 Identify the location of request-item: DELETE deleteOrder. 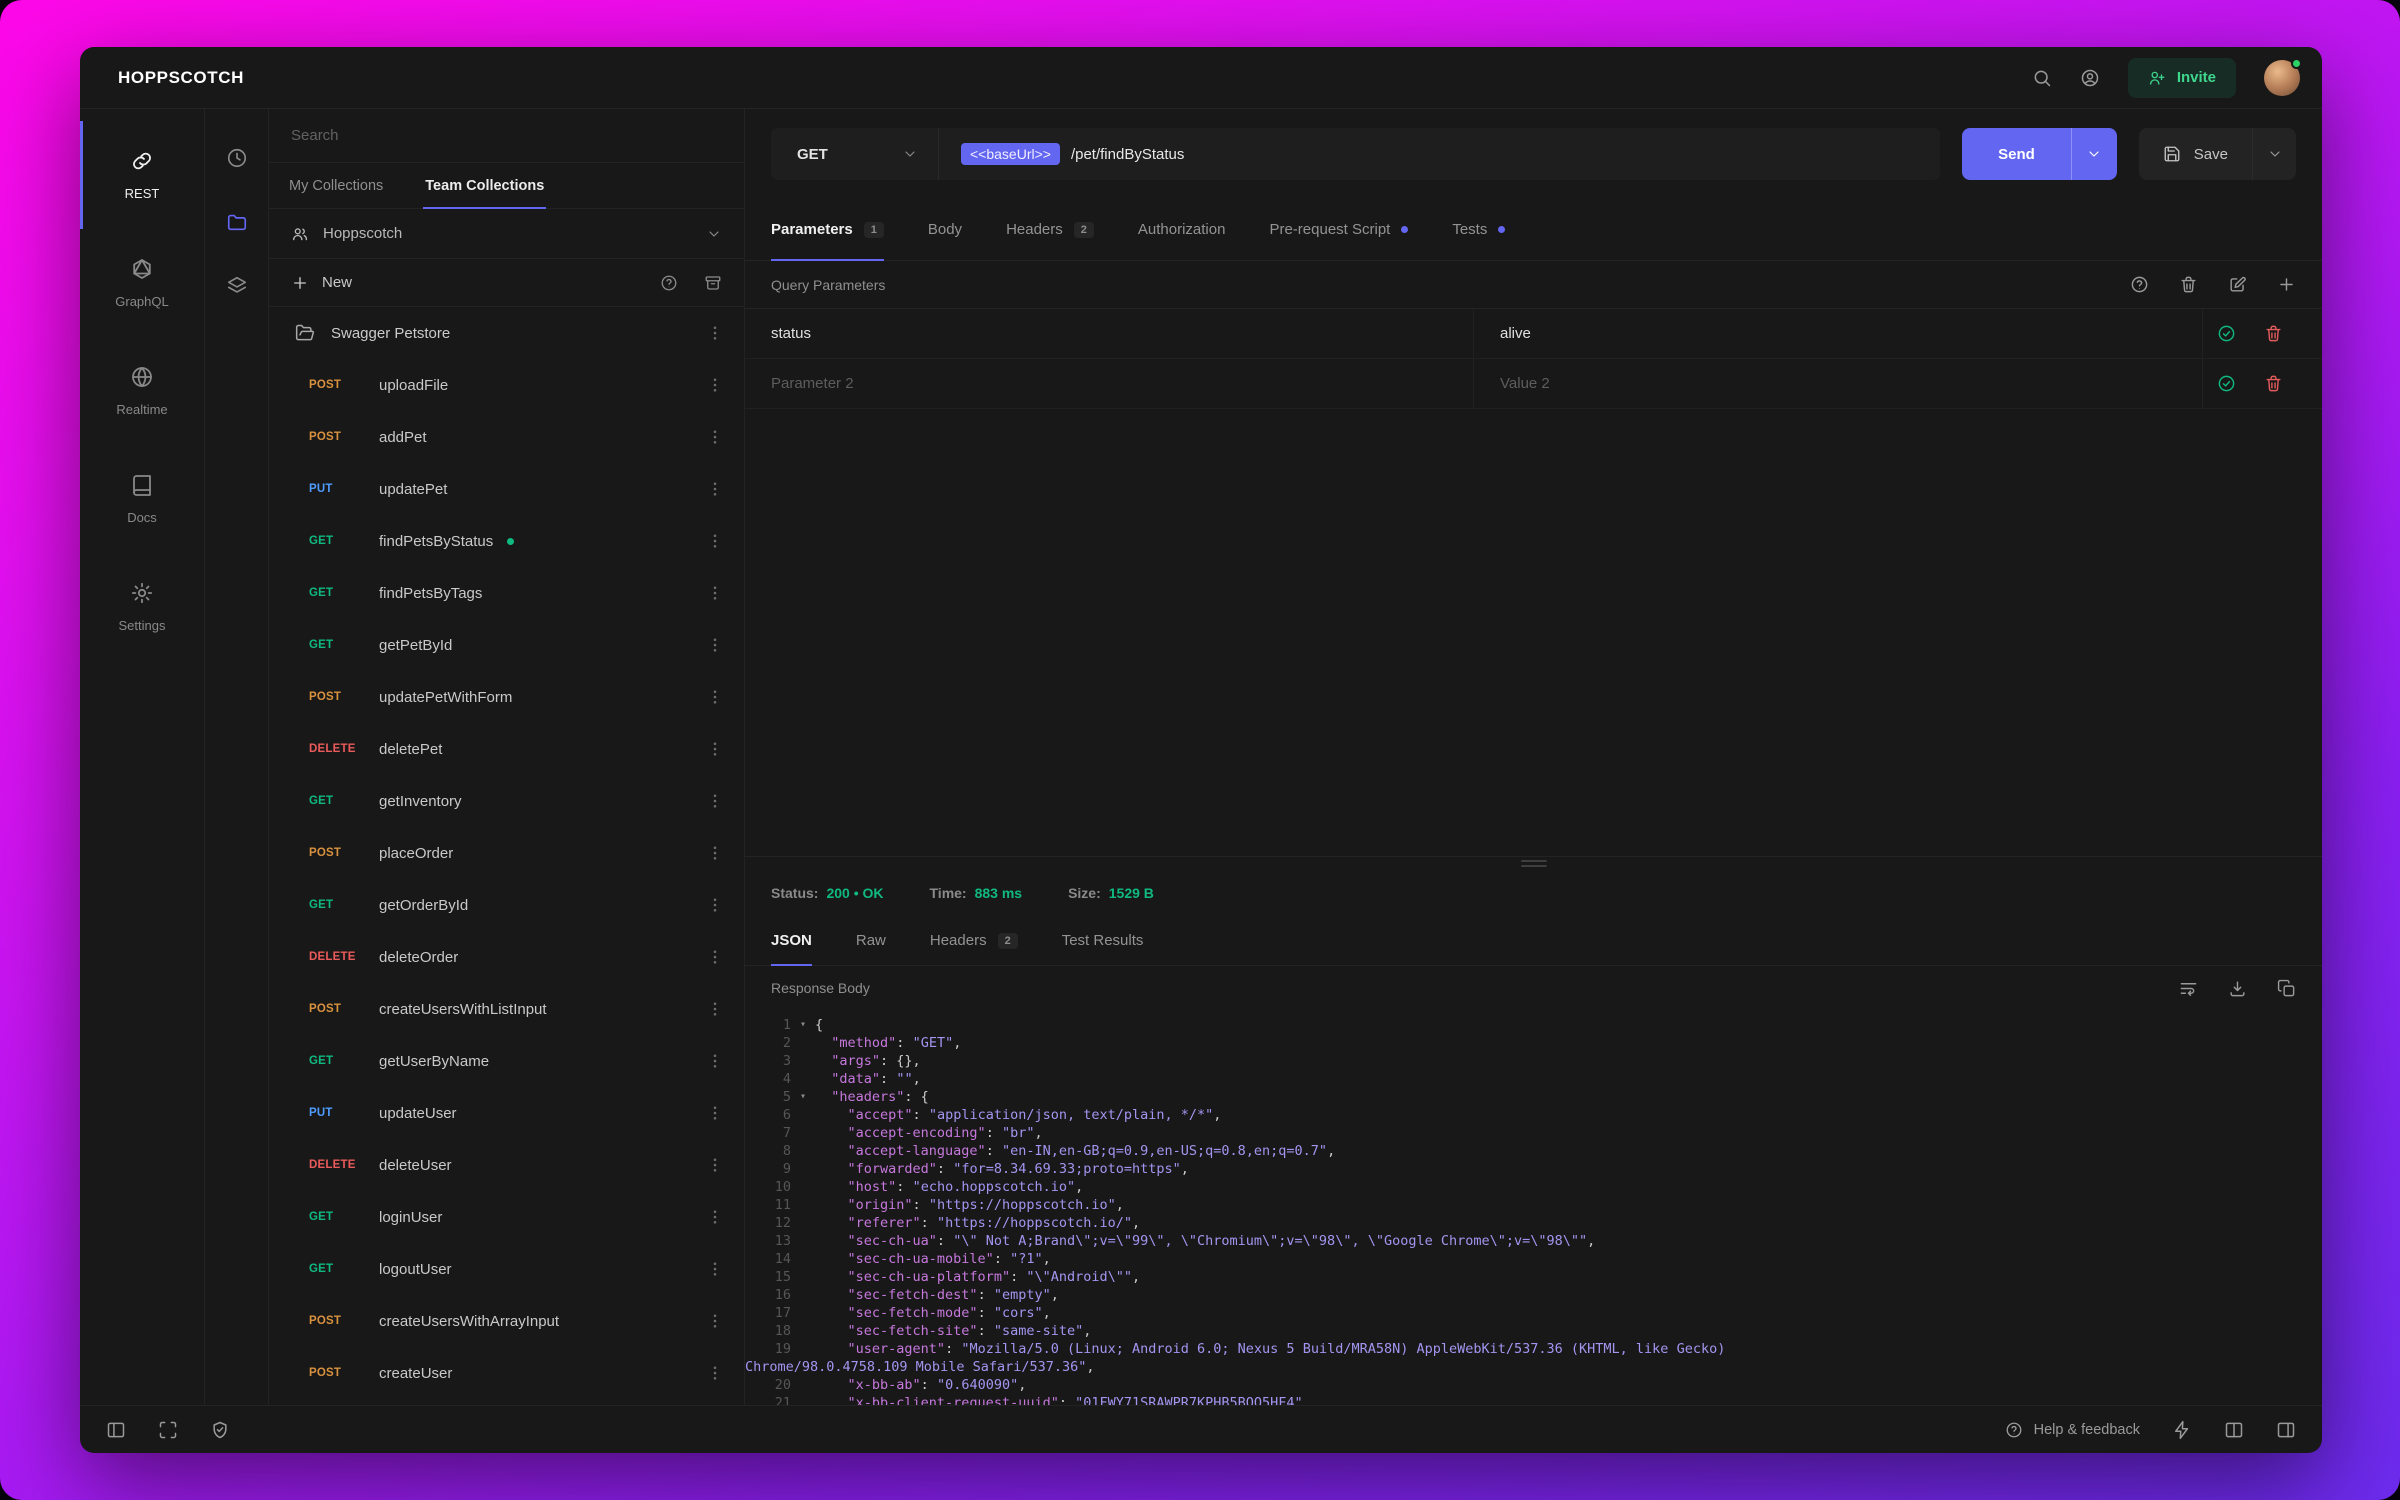
(506, 957).